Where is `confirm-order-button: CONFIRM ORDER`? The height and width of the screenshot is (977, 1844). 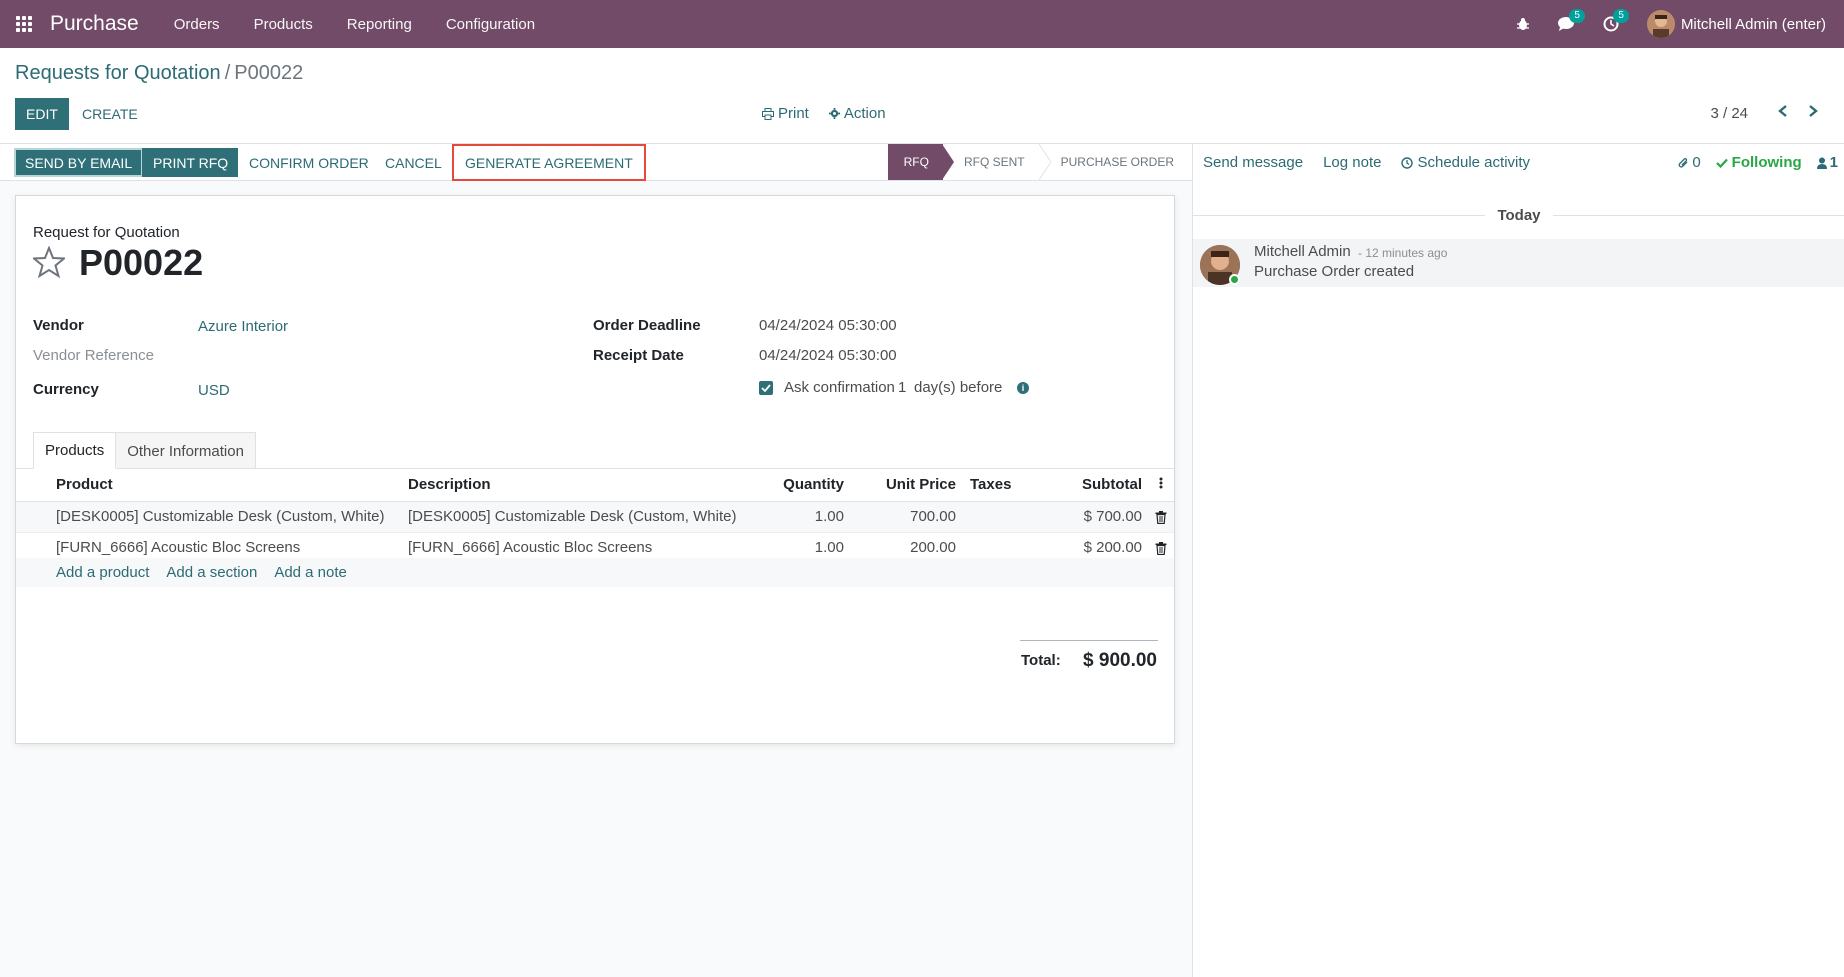
confirm-order-button: CONFIRM ORDER is located at coordinates (309, 162).